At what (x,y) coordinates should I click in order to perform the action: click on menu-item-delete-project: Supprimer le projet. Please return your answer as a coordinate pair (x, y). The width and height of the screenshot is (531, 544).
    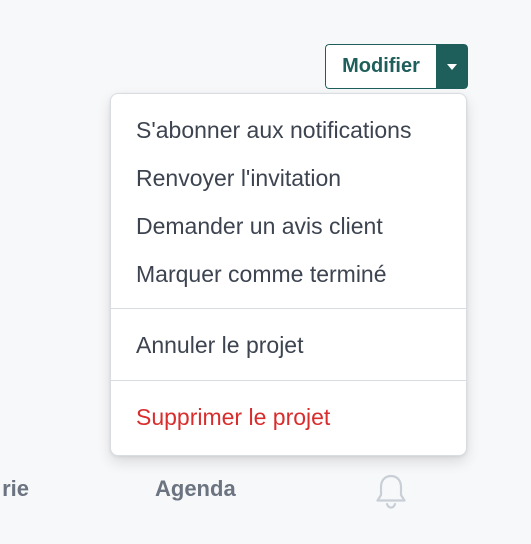
    Looking at the image, I should click on (288, 417).